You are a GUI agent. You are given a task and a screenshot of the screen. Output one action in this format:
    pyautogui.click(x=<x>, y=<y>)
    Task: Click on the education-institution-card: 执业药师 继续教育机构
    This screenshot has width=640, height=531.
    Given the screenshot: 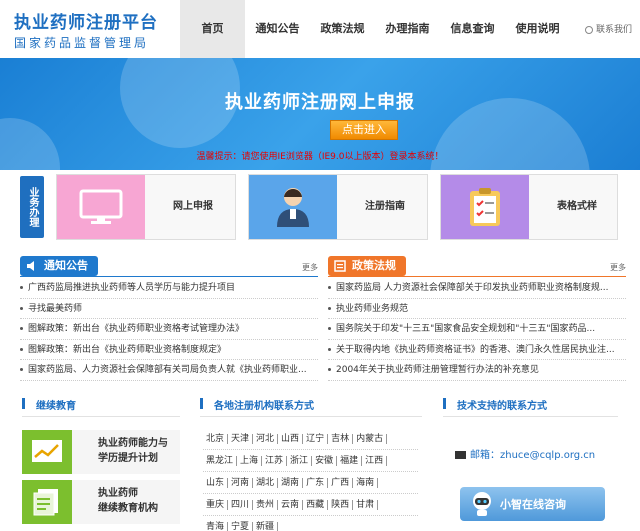 What is the action you would take?
    pyautogui.click(x=101, y=502)
    